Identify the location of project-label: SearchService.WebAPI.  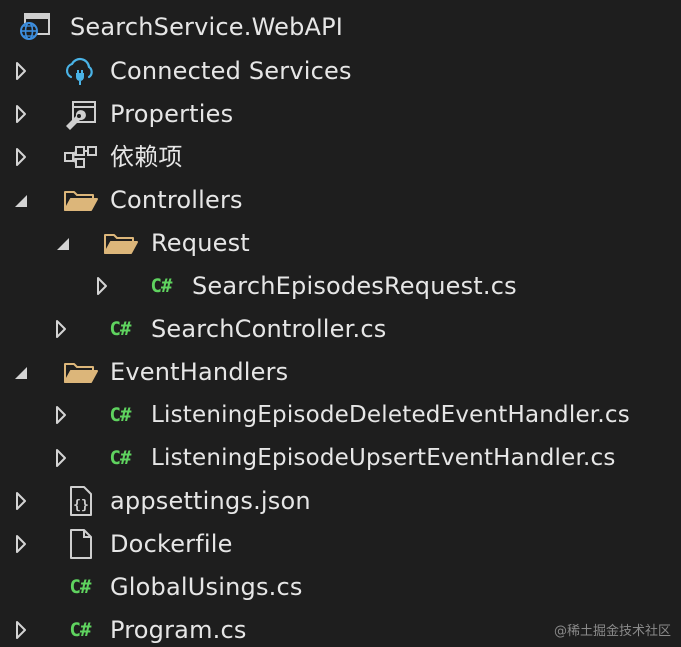
(207, 27).